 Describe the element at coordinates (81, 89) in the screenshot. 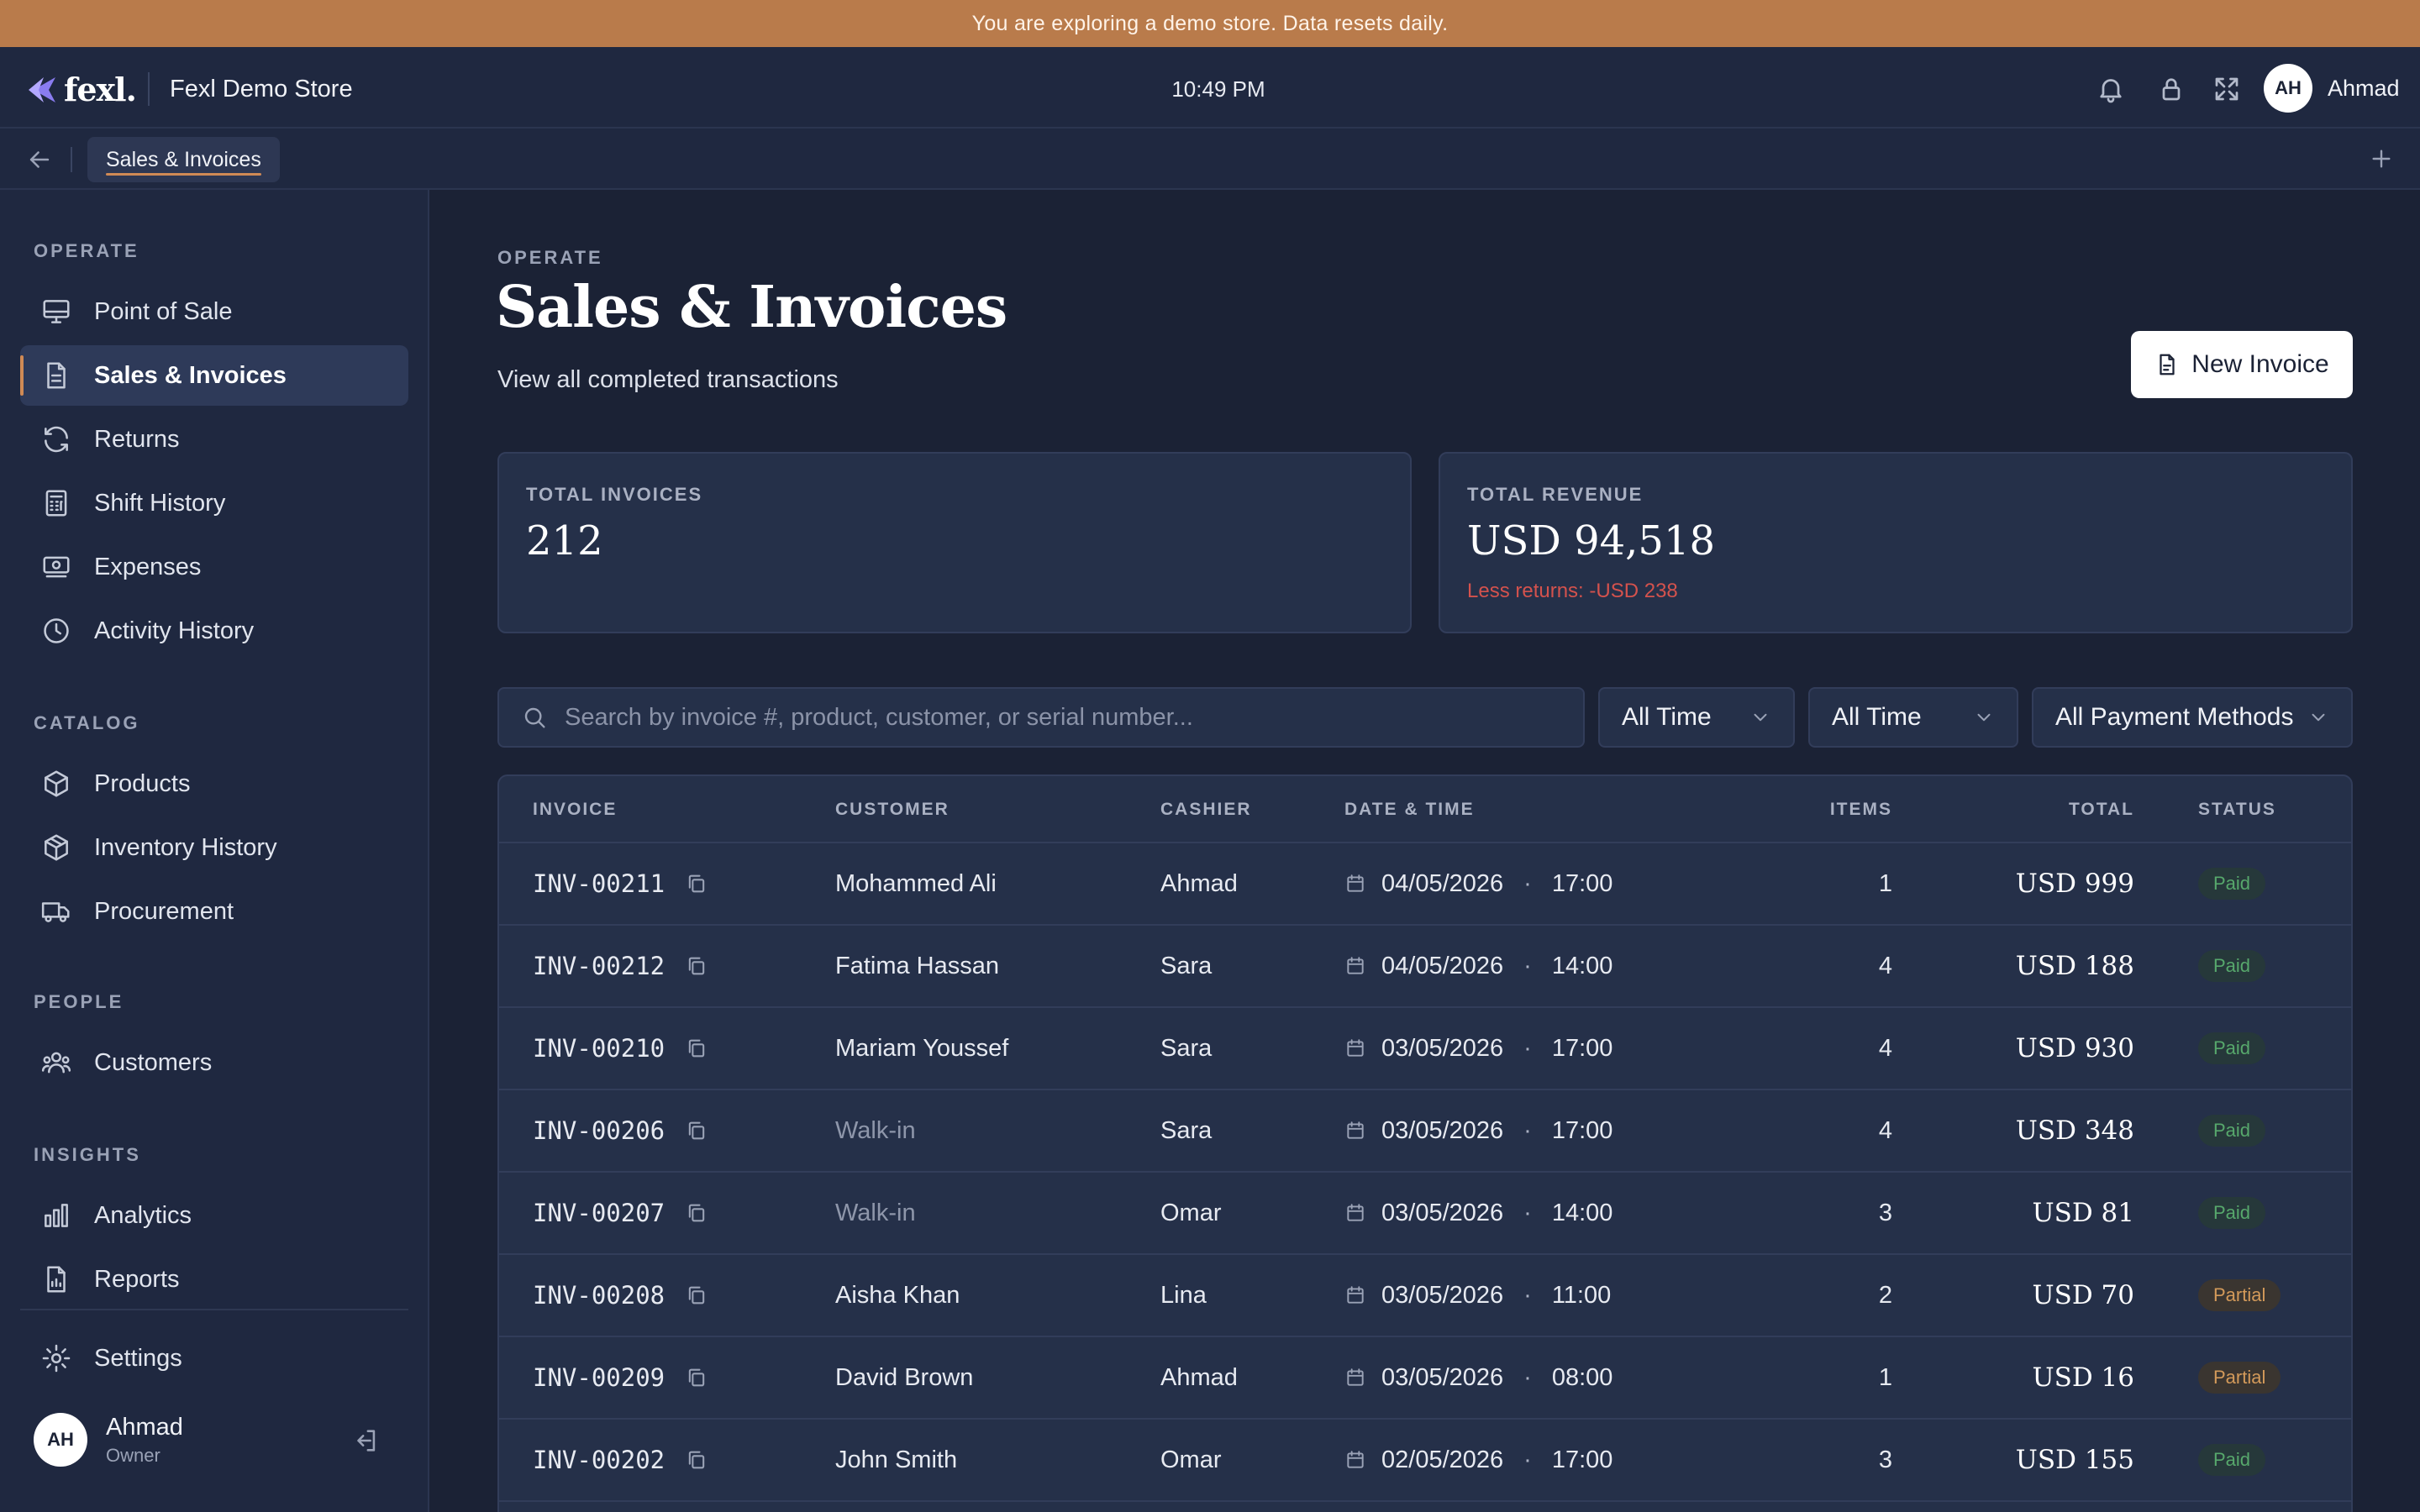

I see `app-logo: fexl.` at that location.